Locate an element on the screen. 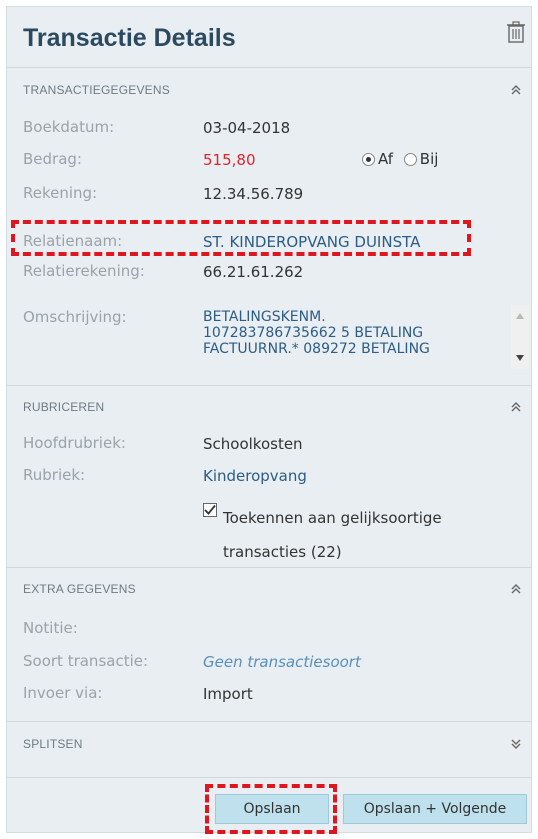  rekening-value: 12.34.56.789 is located at coordinates (253, 194).